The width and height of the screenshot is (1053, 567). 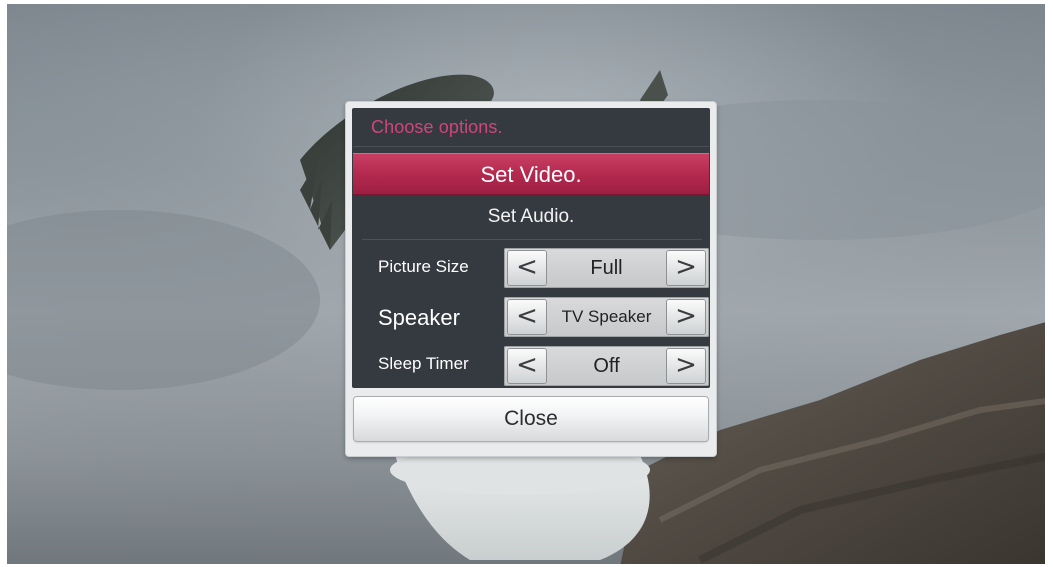 I want to click on title-divider, so click(x=531, y=146).